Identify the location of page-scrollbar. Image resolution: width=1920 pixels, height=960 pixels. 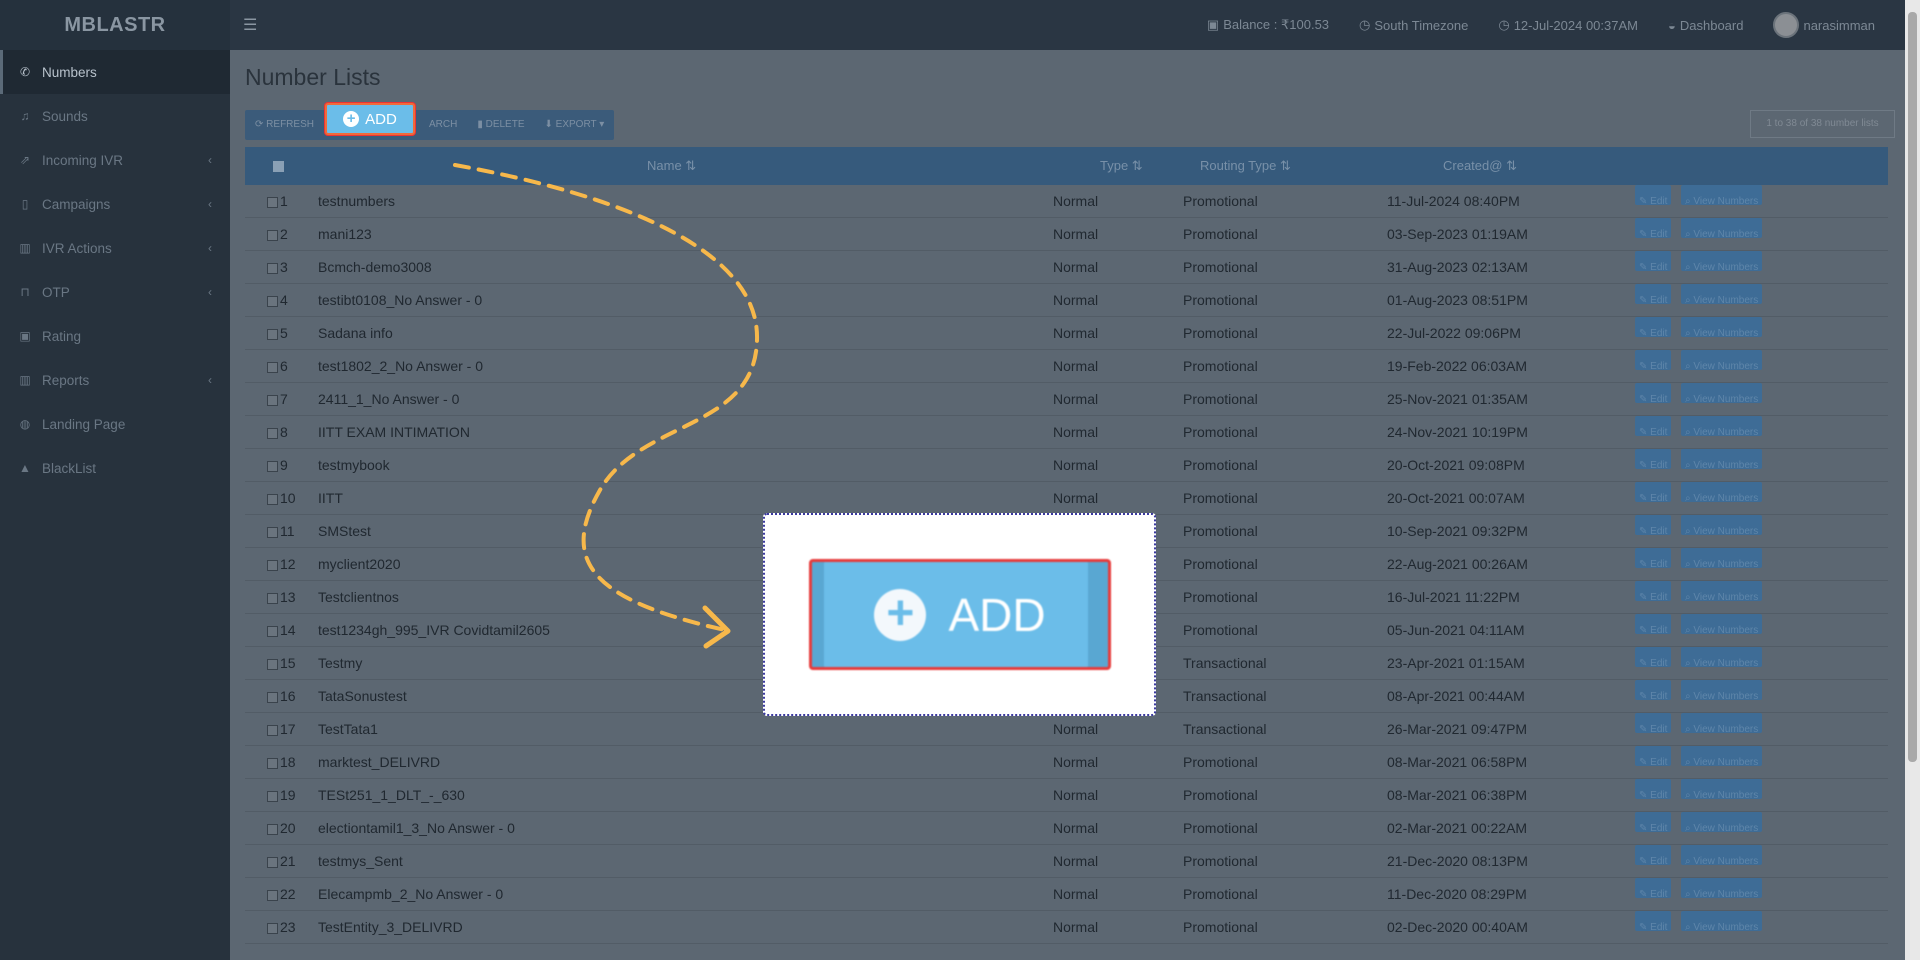
(1912, 480).